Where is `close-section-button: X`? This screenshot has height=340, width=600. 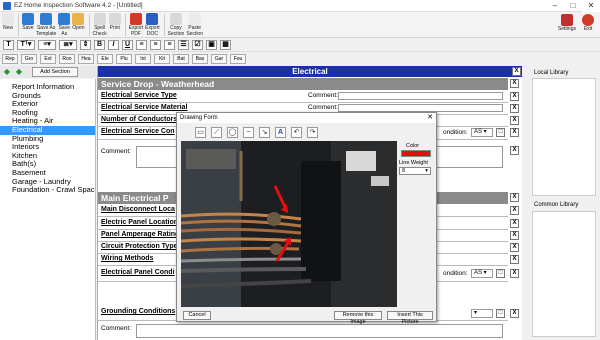 close-section-button: X is located at coordinates (516, 71).